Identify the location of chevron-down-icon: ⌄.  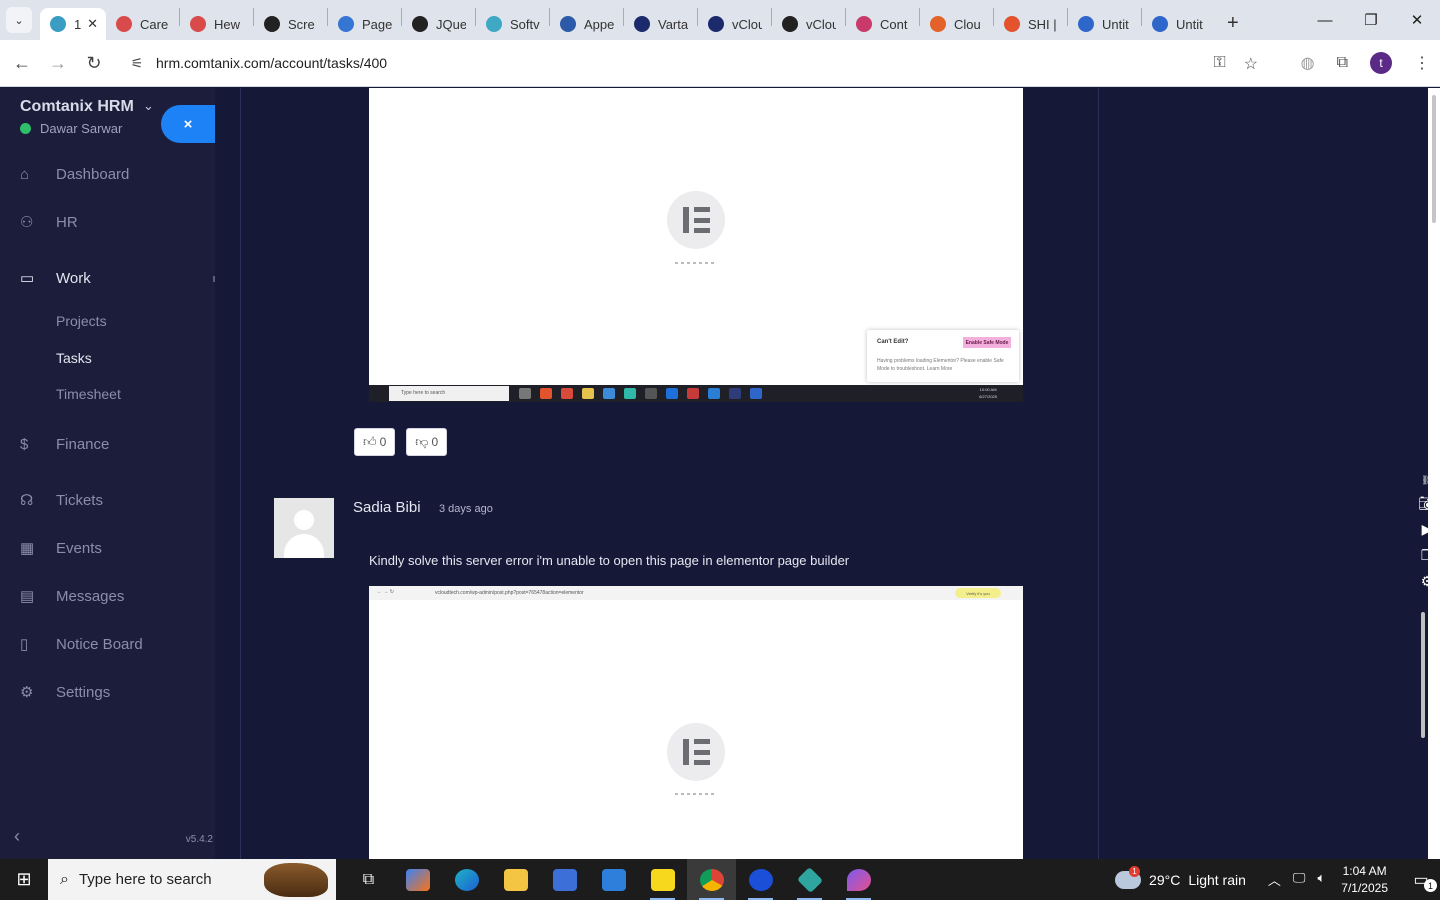
(148, 106).